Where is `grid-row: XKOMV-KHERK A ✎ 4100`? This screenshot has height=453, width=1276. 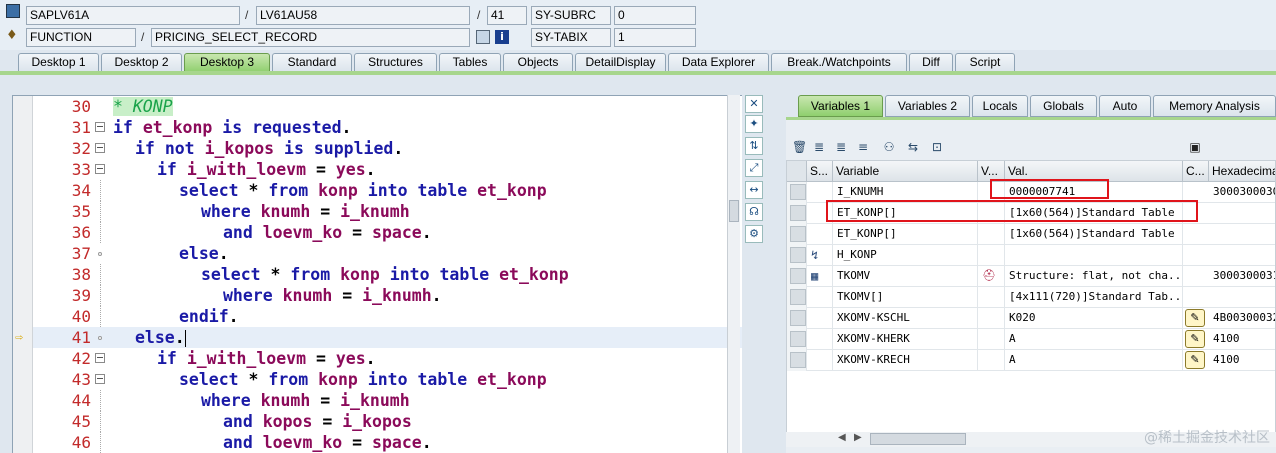 grid-row: XKOMV-KHERK A ✎ 4100 is located at coordinates (1031, 339).